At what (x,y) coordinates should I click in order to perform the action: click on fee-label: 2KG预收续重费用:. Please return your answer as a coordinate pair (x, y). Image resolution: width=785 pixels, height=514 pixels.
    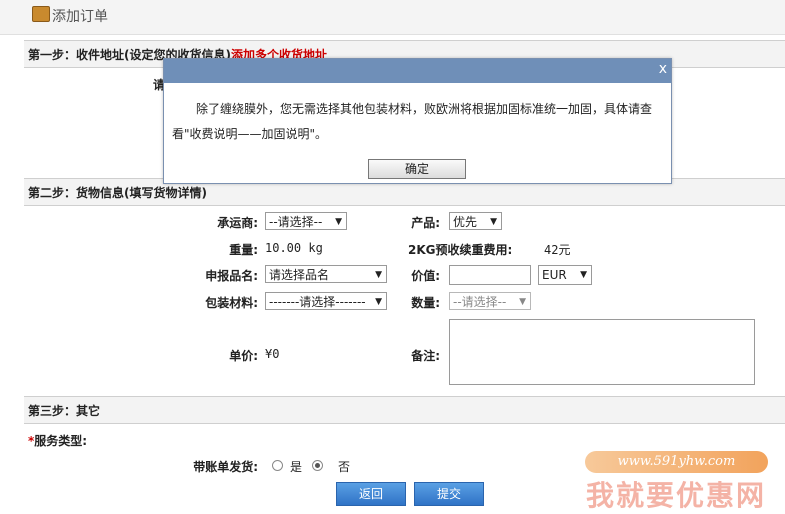
    Looking at the image, I should click on (460, 250).